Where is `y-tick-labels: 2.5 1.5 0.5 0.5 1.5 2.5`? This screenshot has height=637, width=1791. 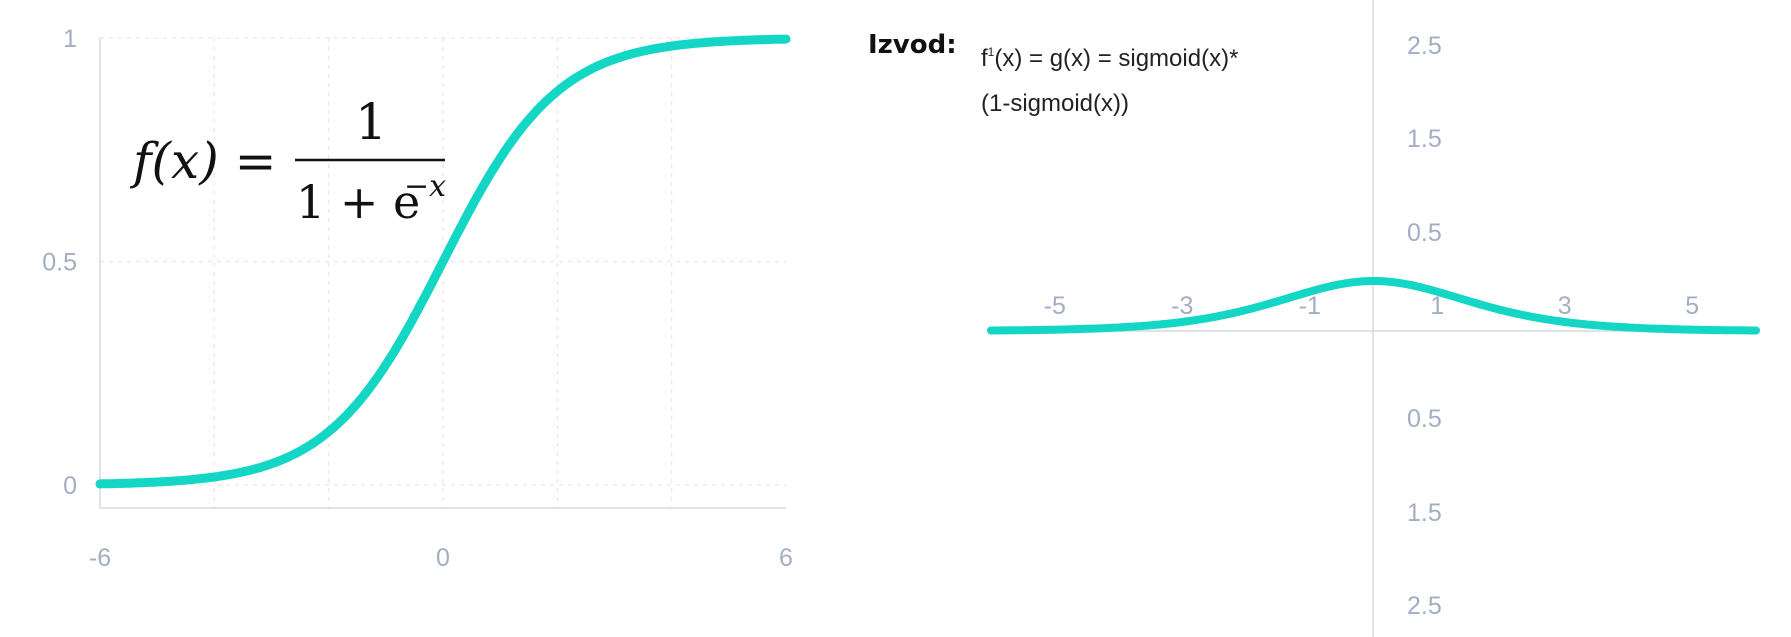 y-tick-labels: 2.5 1.5 0.5 0.5 1.5 2.5 is located at coordinates (1424, 326).